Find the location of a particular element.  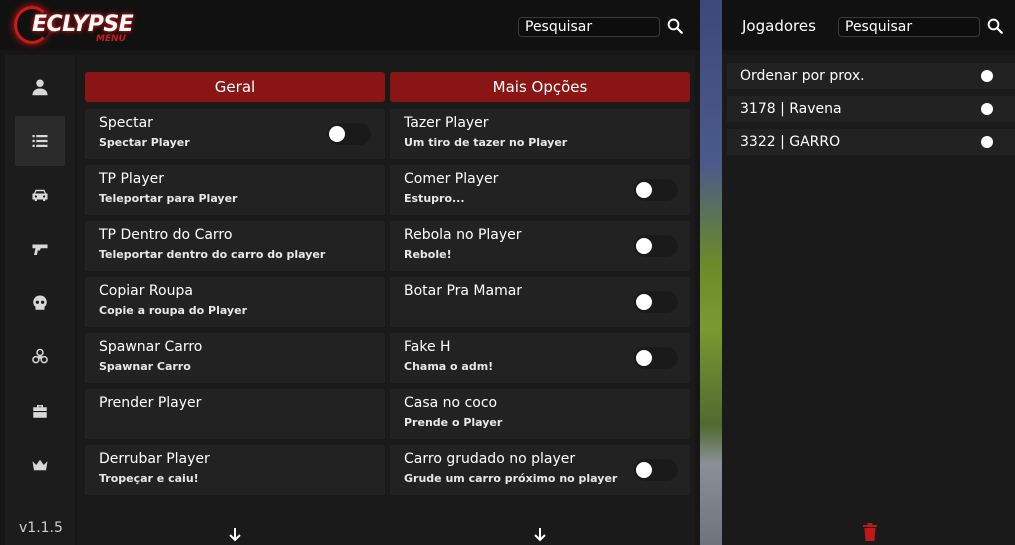

option-title: Prender Player is located at coordinates (150, 403).